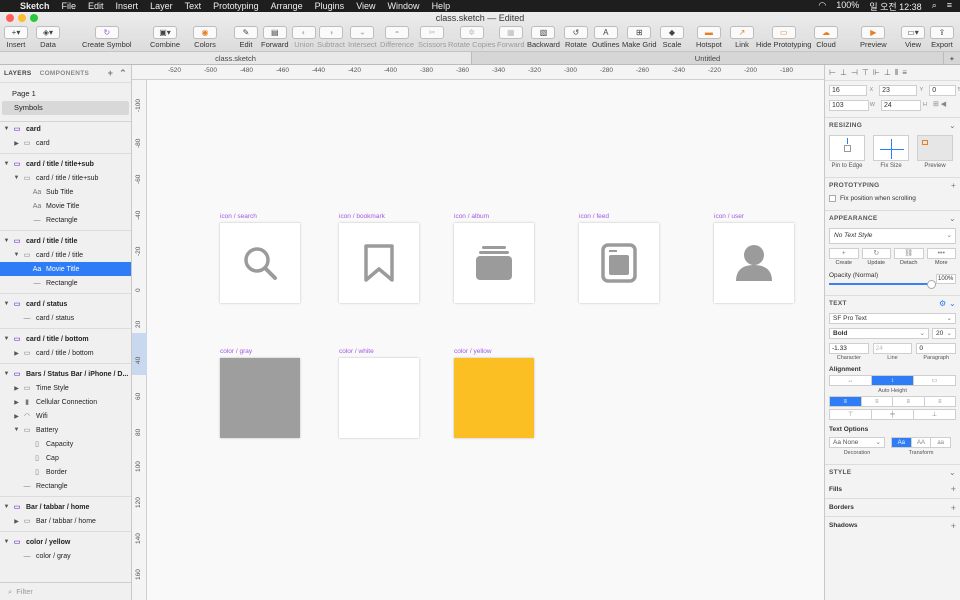 The height and width of the screenshot is (600, 960). Describe the element at coordinates (238, 216) in the screenshot. I see `artboard-label: icon / search` at that location.